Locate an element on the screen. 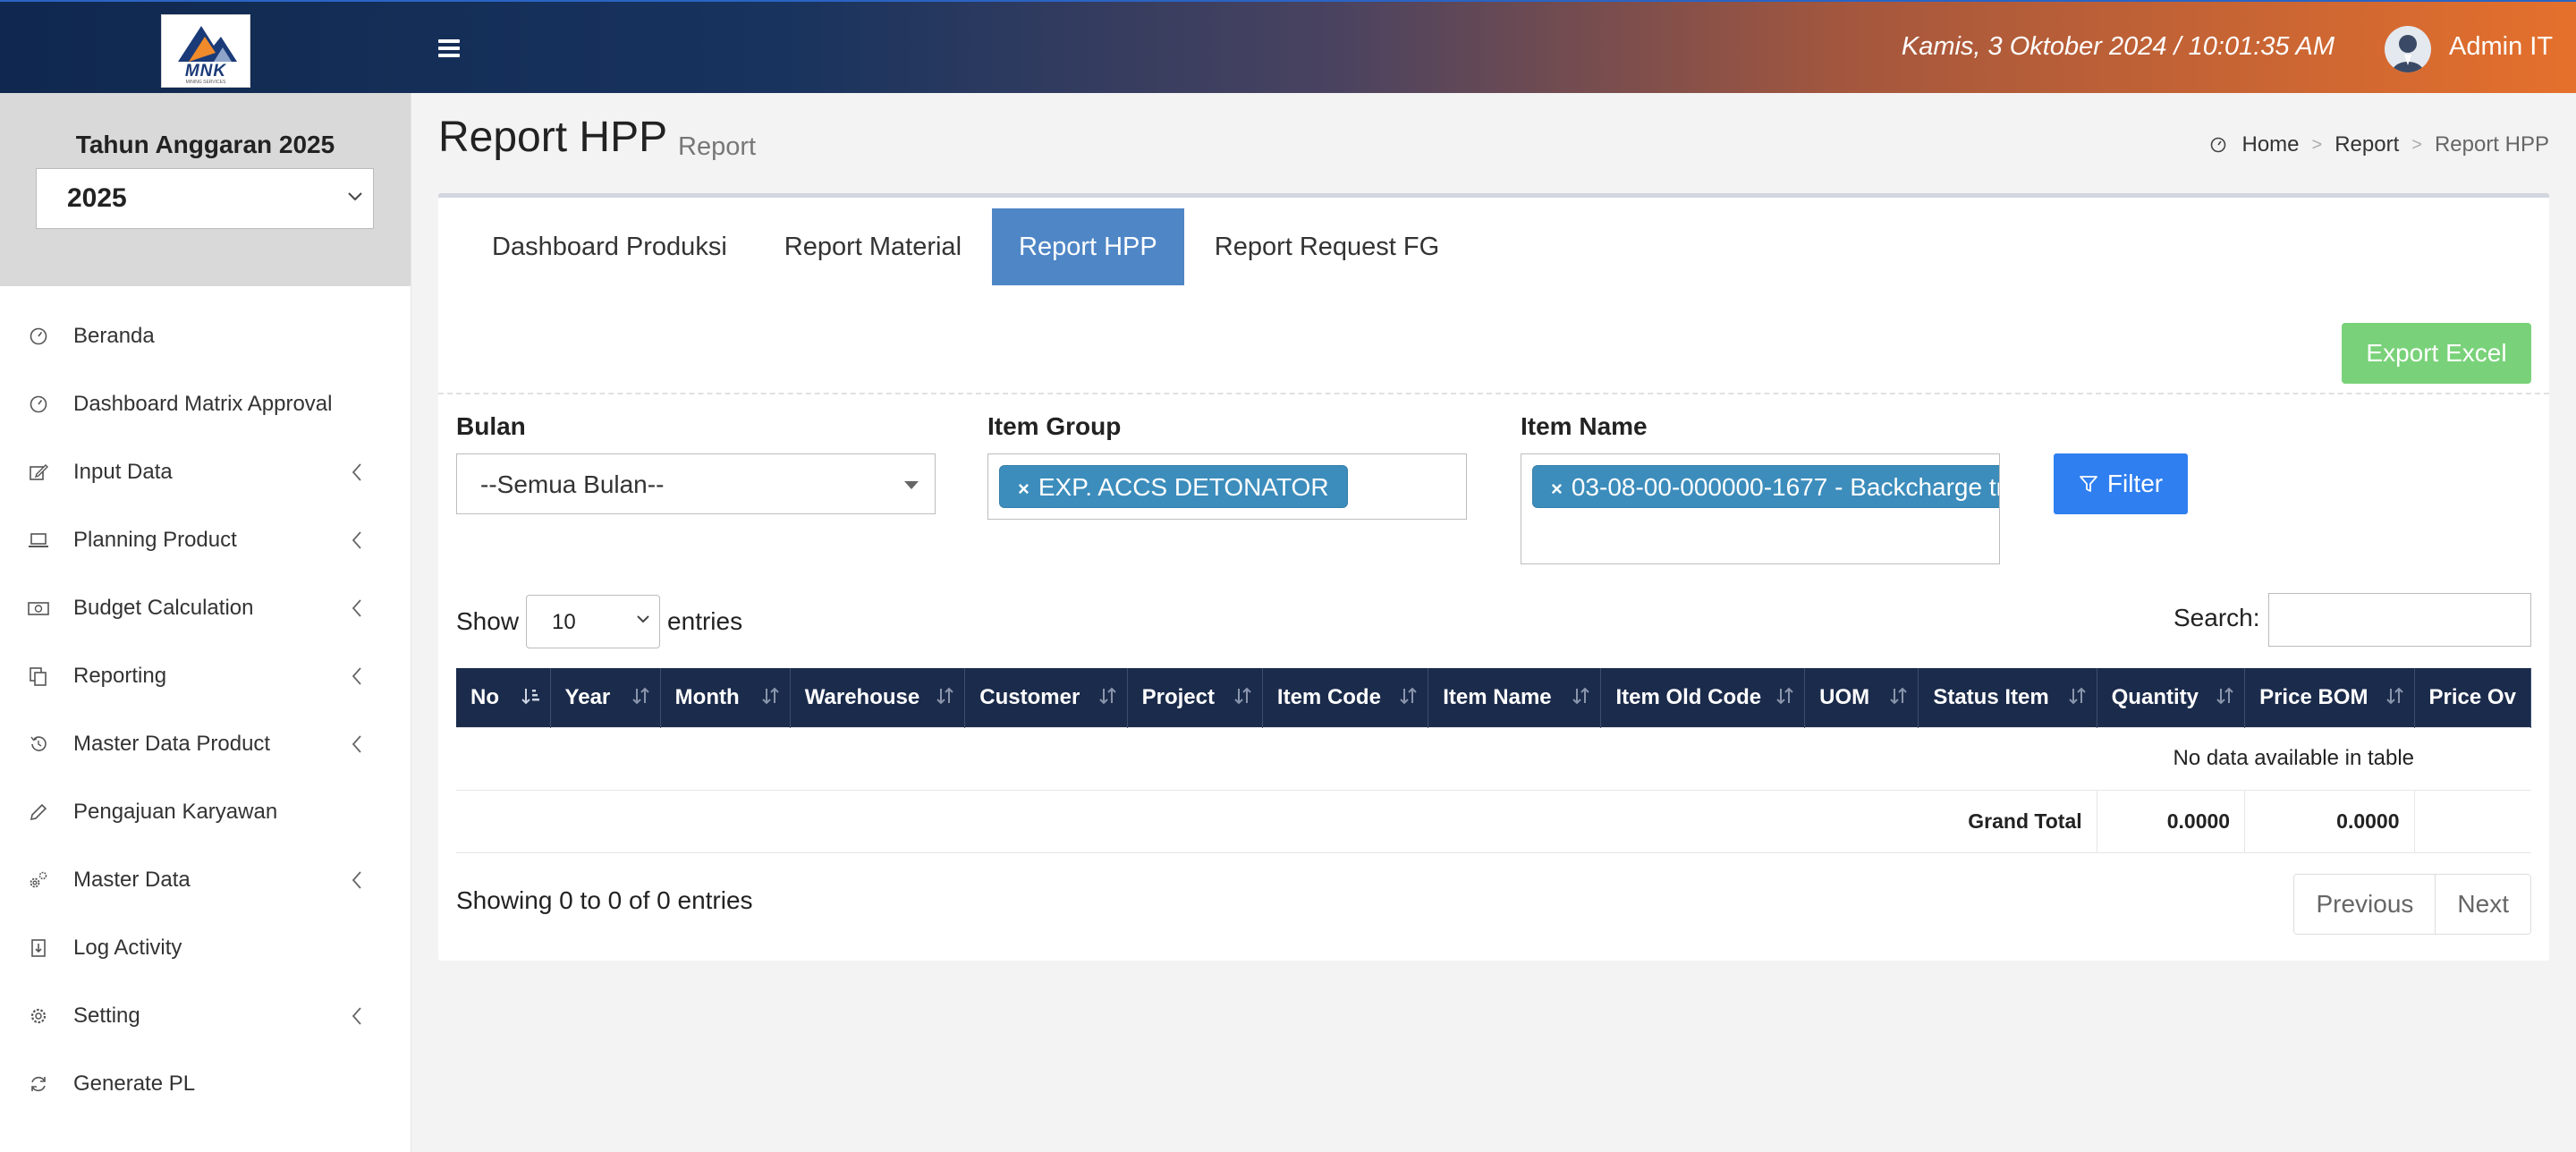  breadcrumb: Home > Report > Report HPP is located at coordinates (2379, 144).